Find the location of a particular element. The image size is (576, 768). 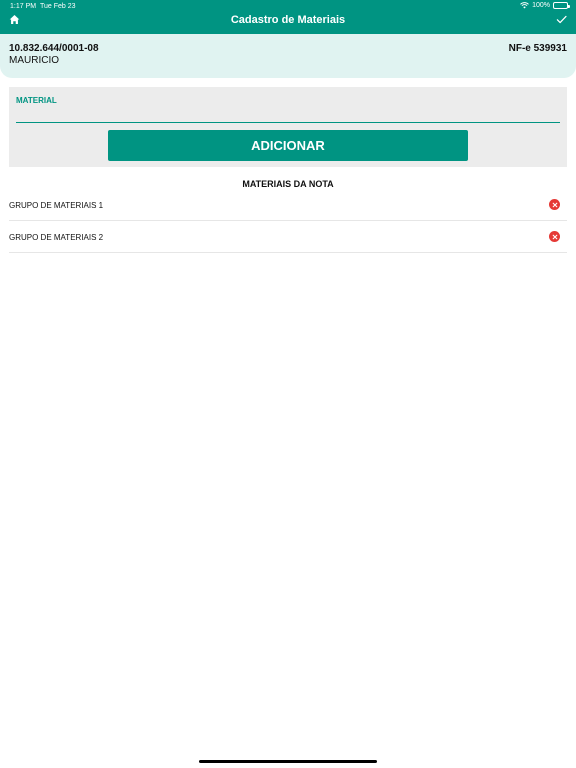

page-title: Cadastro de Materiais is located at coordinates (288, 20).